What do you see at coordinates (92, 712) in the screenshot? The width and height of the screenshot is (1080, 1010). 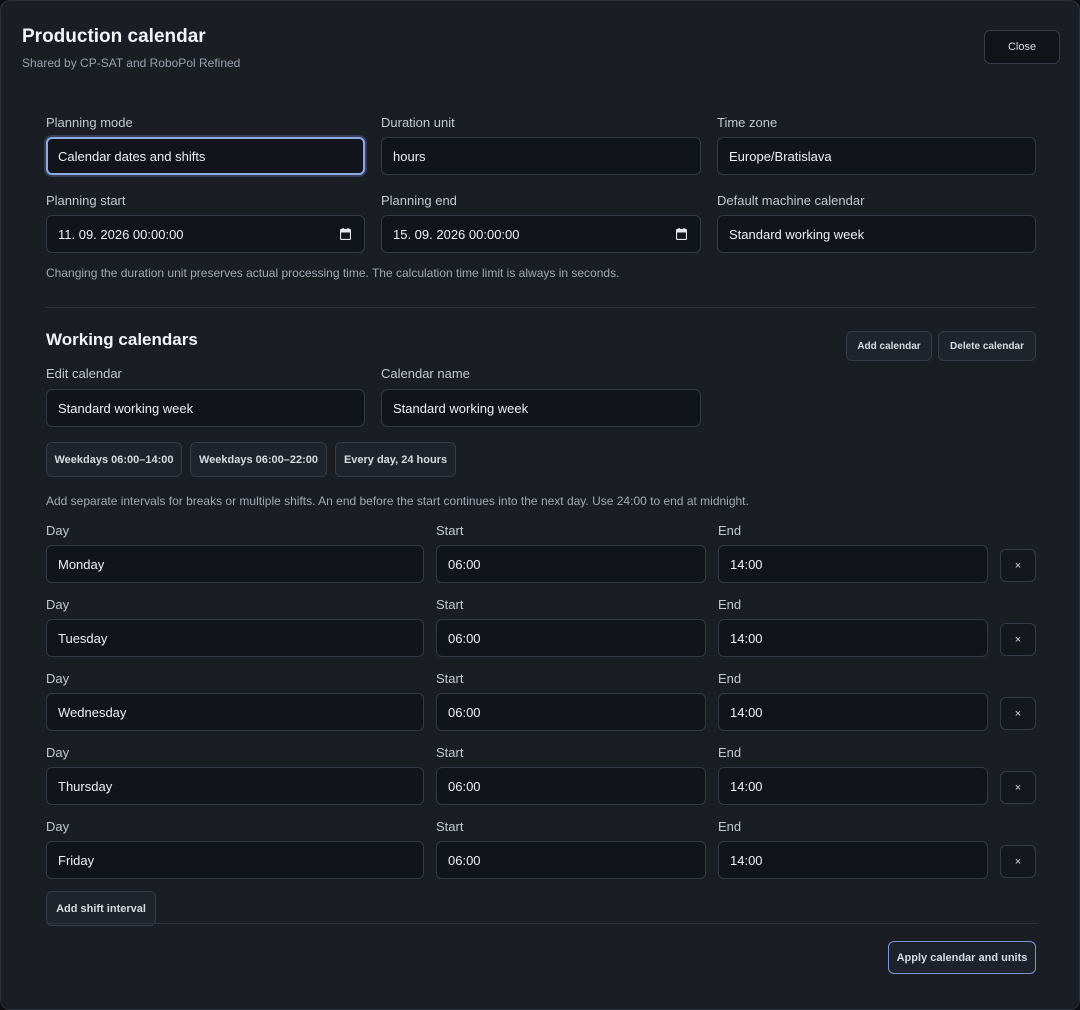 I see `interval-day-value: Wednesday` at bounding box center [92, 712].